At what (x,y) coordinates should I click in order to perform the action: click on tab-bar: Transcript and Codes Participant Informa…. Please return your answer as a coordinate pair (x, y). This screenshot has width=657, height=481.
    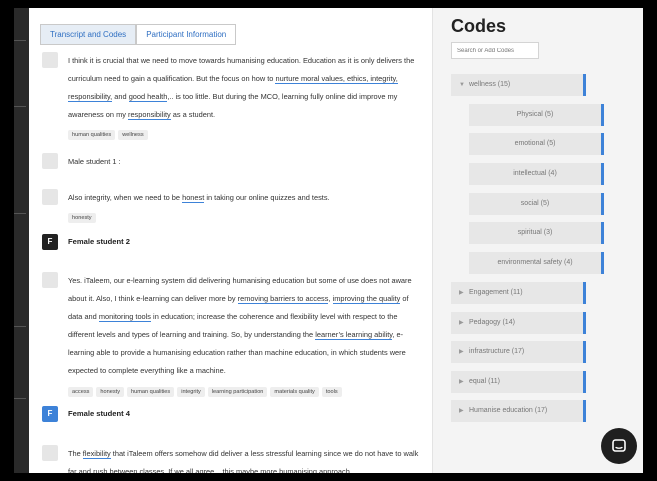
    Looking at the image, I should click on (138, 34).